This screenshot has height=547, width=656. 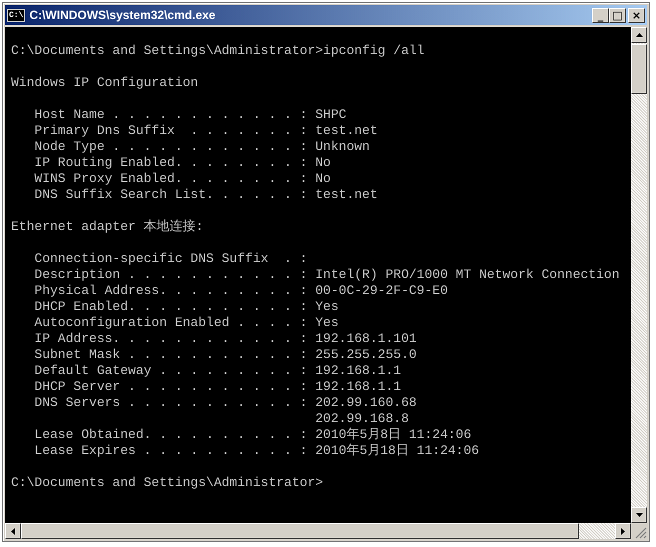 I want to click on scroll-right-button, so click(x=623, y=531).